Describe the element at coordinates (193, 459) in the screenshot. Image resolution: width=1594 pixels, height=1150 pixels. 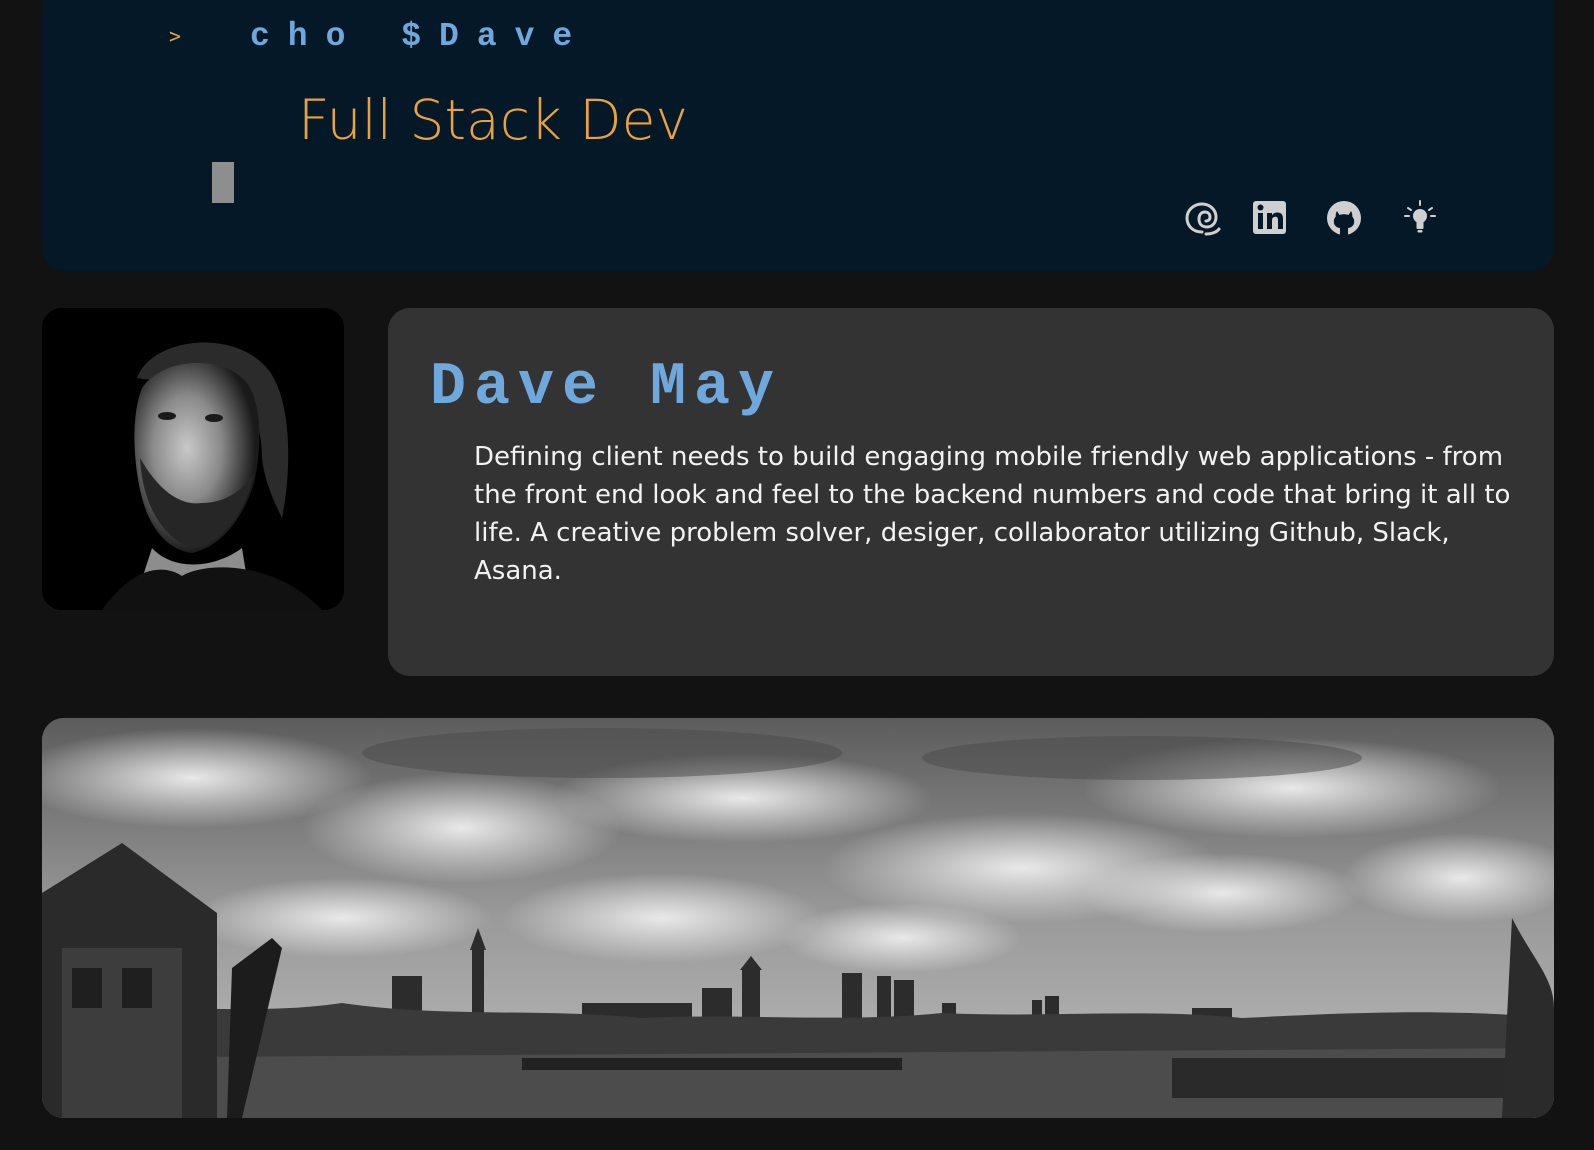
I see `profile-photo` at that location.